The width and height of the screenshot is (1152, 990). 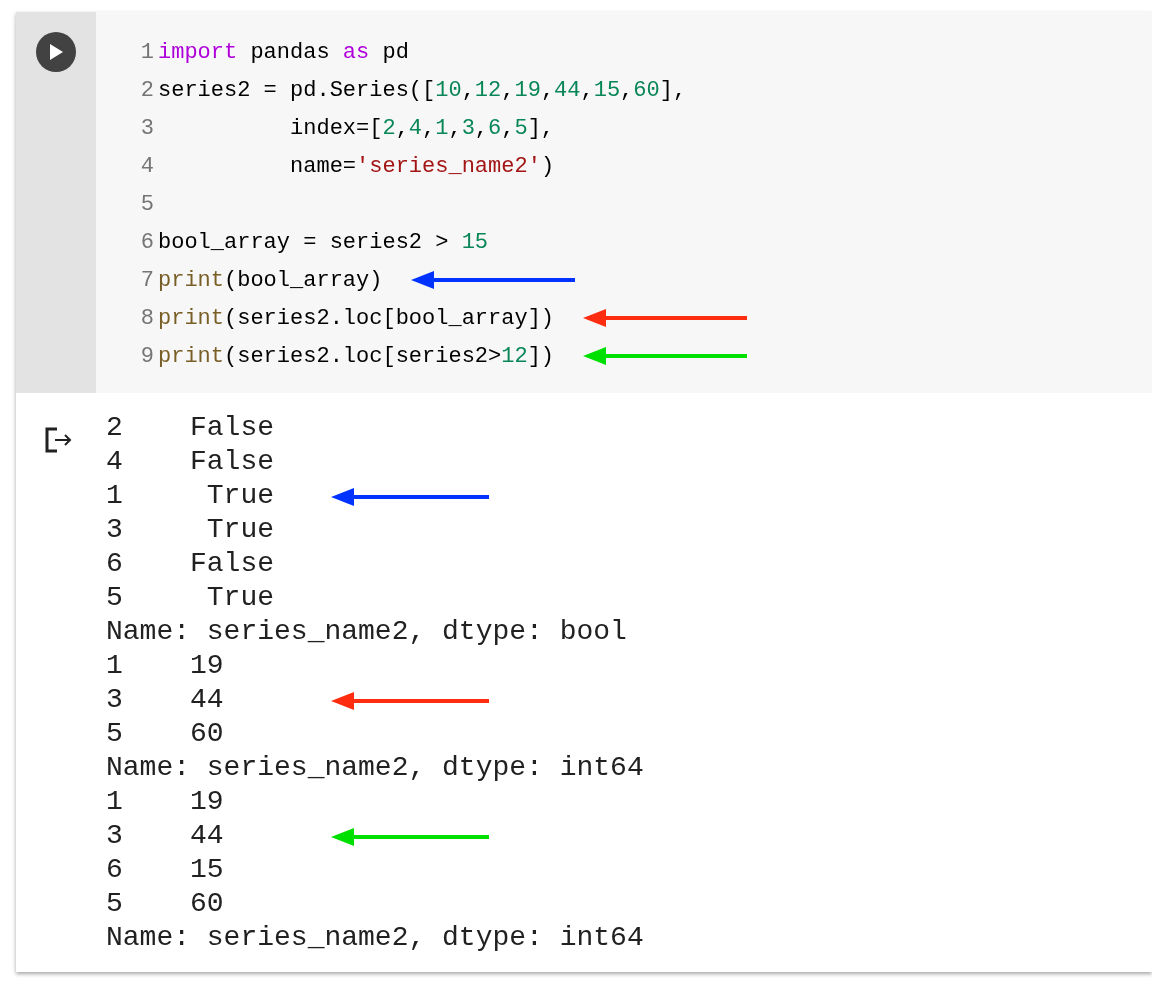 I want to click on output-line: 6 15, so click(x=165, y=870).